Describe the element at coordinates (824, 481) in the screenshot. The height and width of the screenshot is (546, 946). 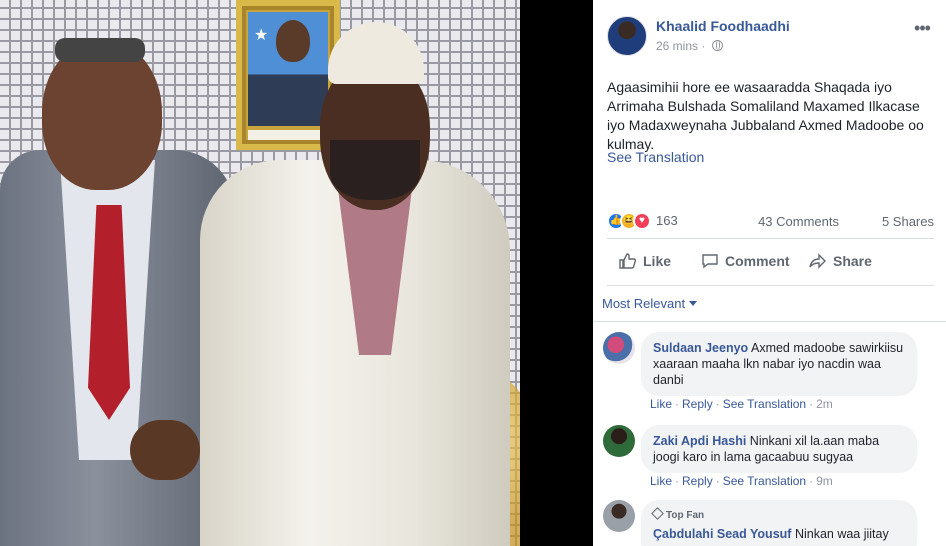
I see `comment-time: 9m` at that location.